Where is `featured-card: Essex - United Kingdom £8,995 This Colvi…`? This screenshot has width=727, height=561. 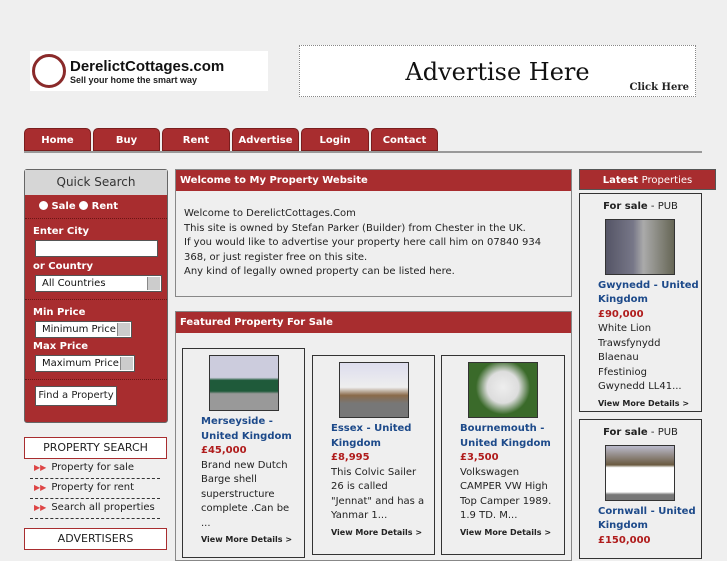 featured-card: Essex - United Kingdom £8,995 This Colvi… is located at coordinates (373, 455).